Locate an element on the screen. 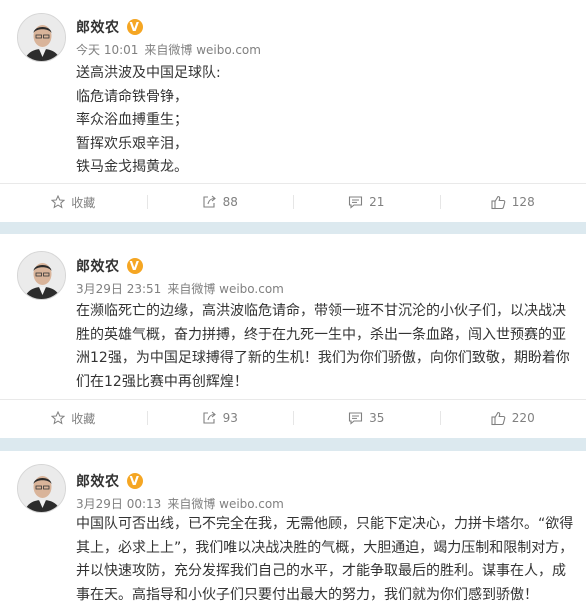 The image size is (586, 605). post-time: 3月29日 00:13 is located at coordinates (118, 504).